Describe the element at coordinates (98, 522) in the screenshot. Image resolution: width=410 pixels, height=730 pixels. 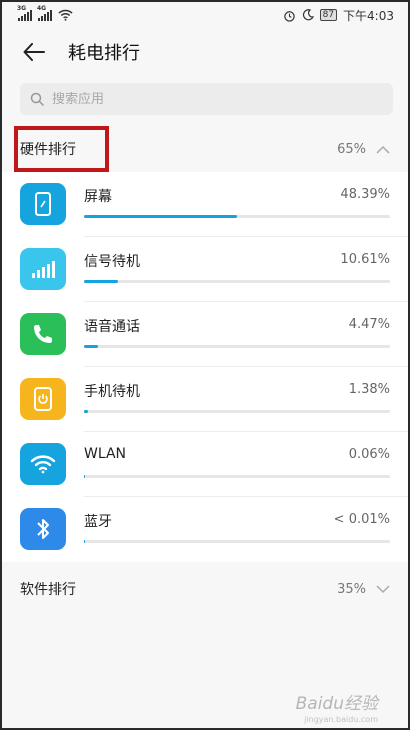
I see `item-name: 蓝牙` at that location.